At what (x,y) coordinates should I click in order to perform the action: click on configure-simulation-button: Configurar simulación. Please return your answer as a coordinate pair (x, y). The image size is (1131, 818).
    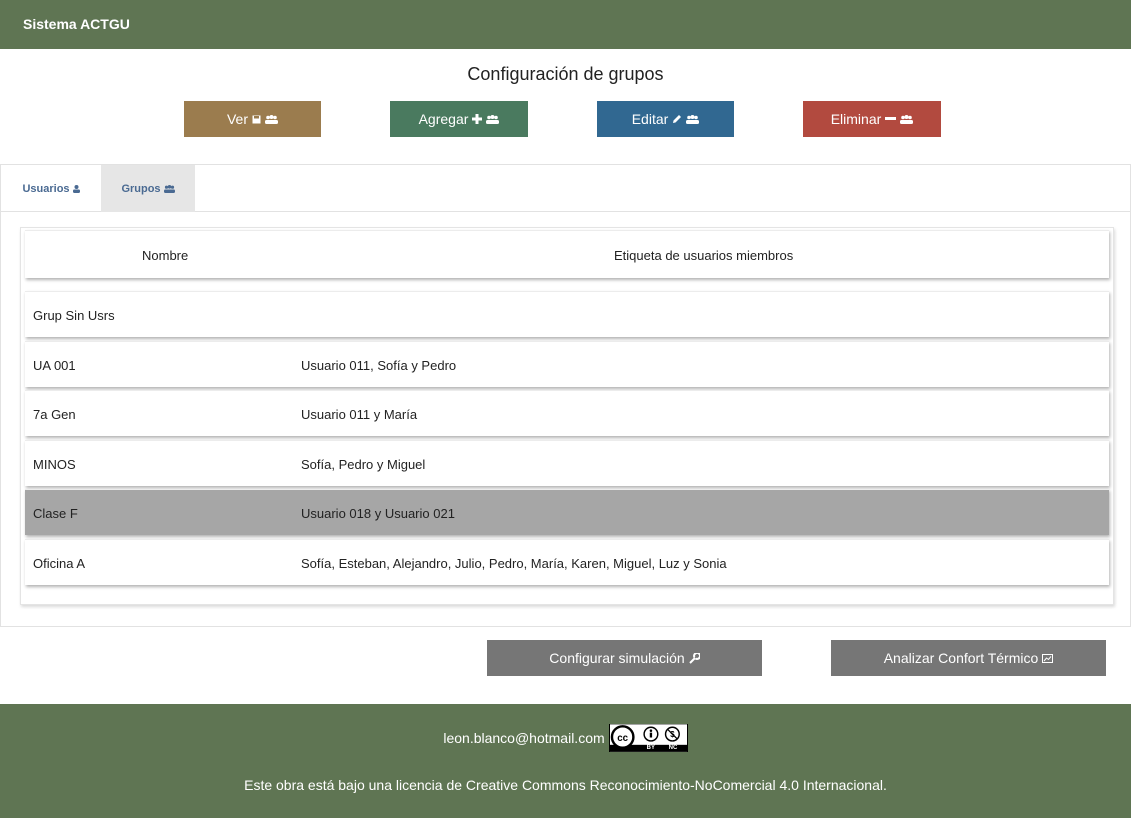
    Looking at the image, I should click on (624, 658).